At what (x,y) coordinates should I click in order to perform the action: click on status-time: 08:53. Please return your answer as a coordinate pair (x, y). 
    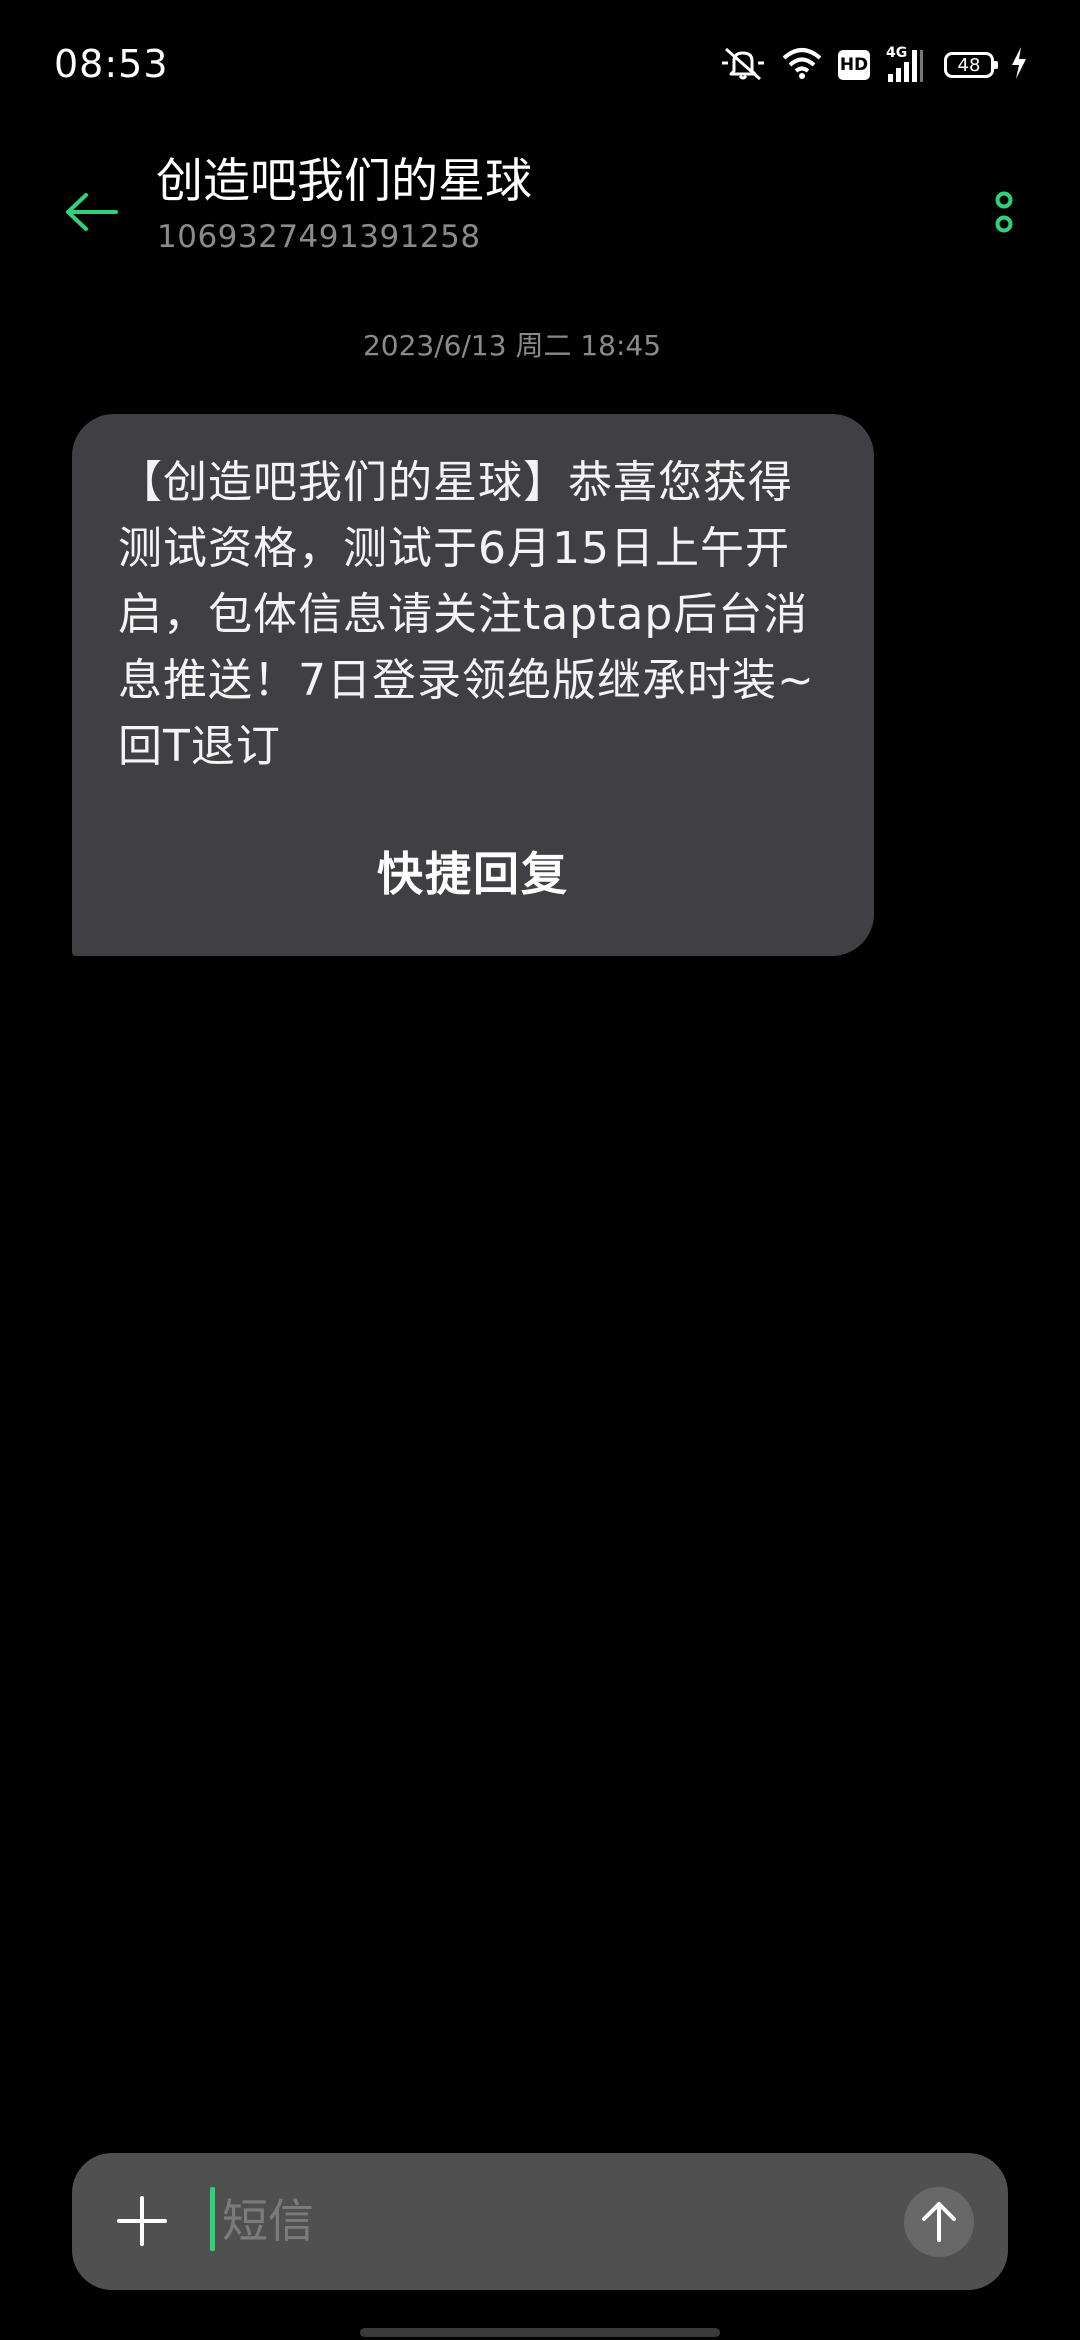
    Looking at the image, I should click on (111, 64).